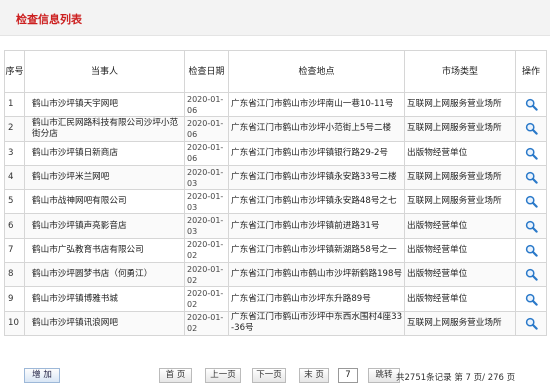 The height and width of the screenshot is (391, 550). What do you see at coordinates (316, 71) in the screenshot?
I see `column-header-address: 检查地点` at bounding box center [316, 71].